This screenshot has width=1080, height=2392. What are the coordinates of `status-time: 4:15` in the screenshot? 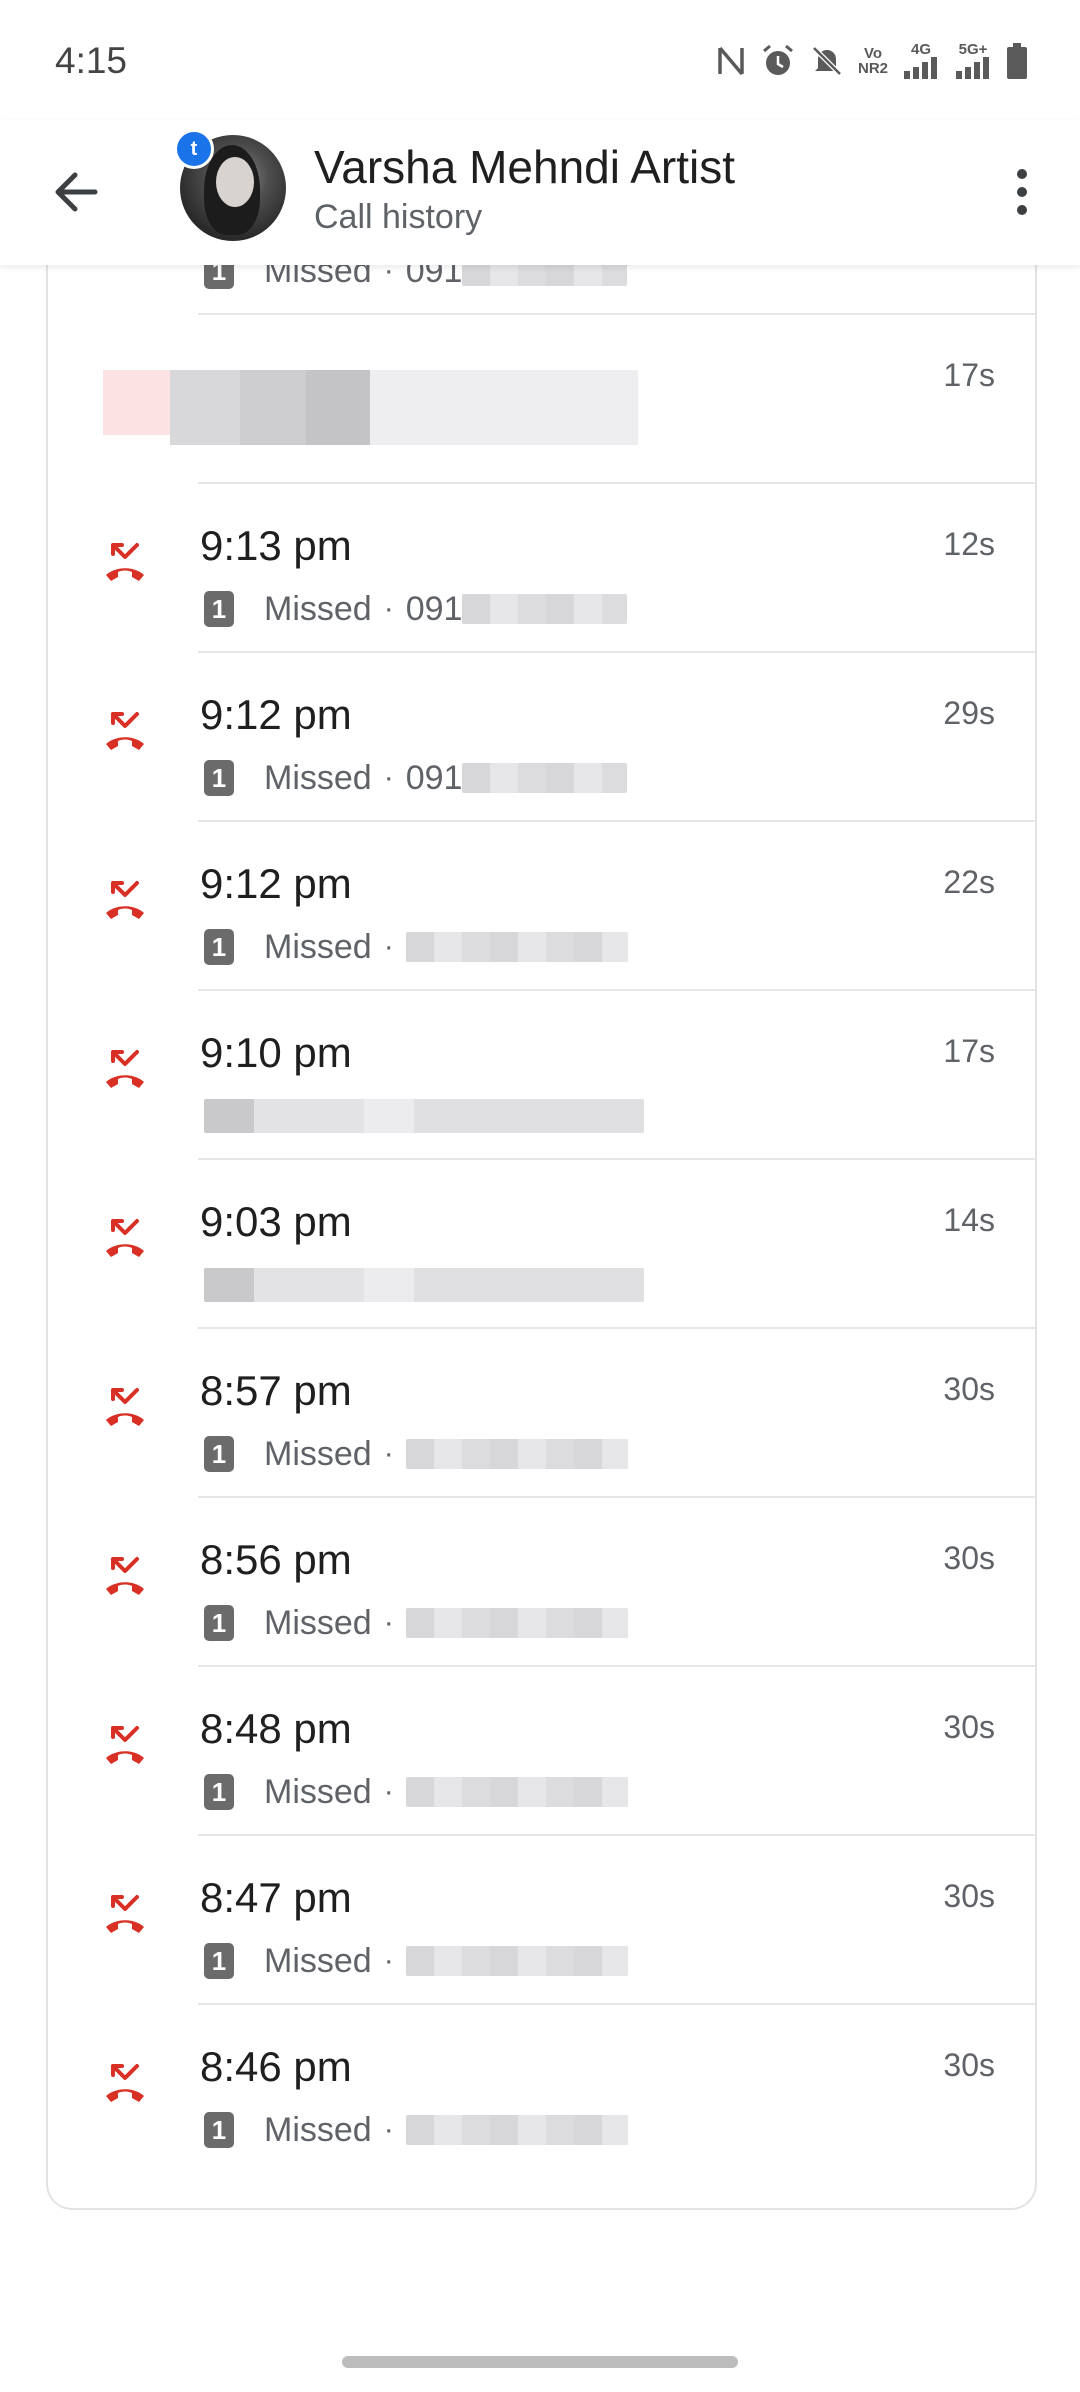 It's located at (91, 60).